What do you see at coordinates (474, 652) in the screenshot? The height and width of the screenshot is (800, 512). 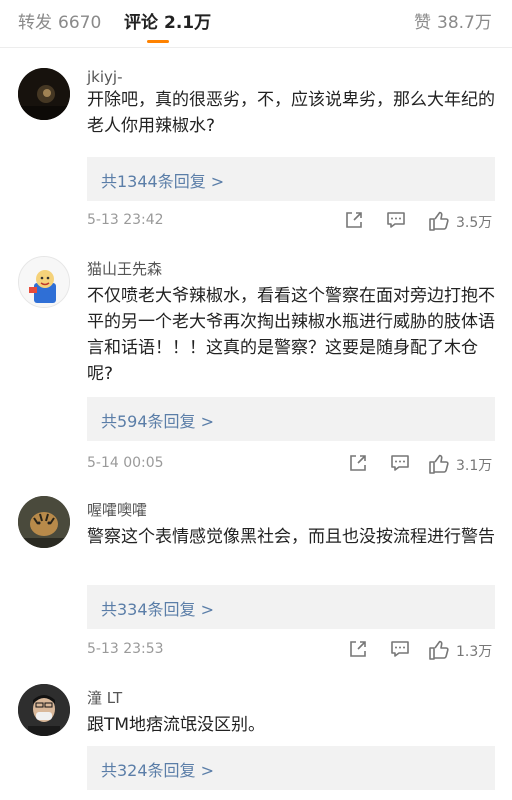 I see `like-count: 1.3万` at bounding box center [474, 652].